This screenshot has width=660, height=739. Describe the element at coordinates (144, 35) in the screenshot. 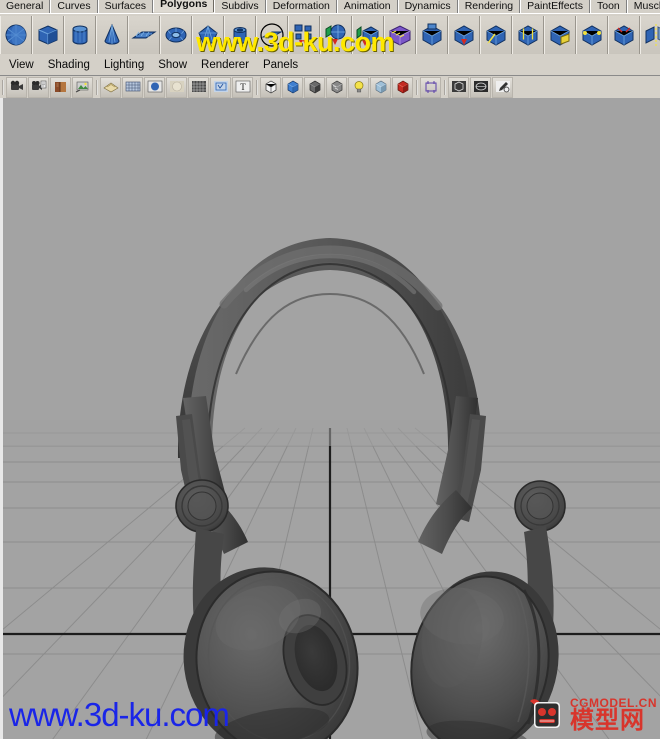

I see `poly-plane-icon` at that location.